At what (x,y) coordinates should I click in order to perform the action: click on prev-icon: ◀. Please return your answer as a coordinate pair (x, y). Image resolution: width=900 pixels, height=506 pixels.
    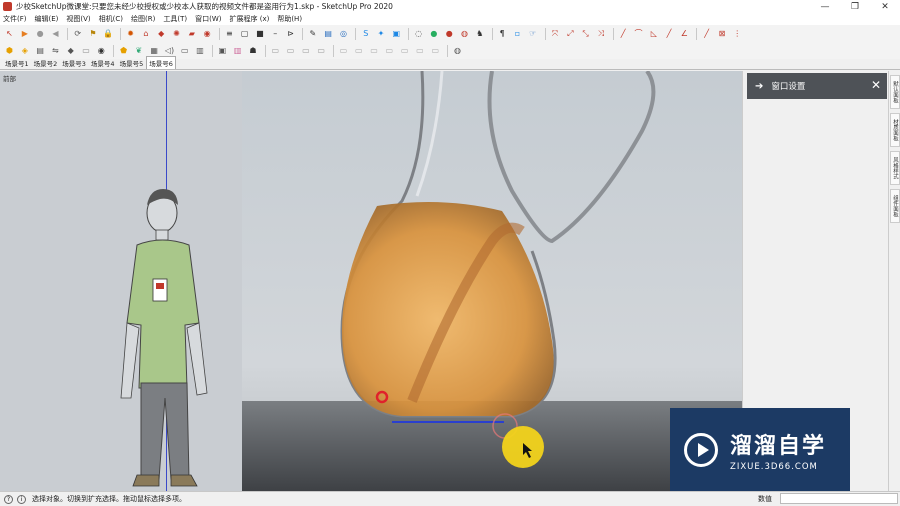
    Looking at the image, I should click on (55, 33).